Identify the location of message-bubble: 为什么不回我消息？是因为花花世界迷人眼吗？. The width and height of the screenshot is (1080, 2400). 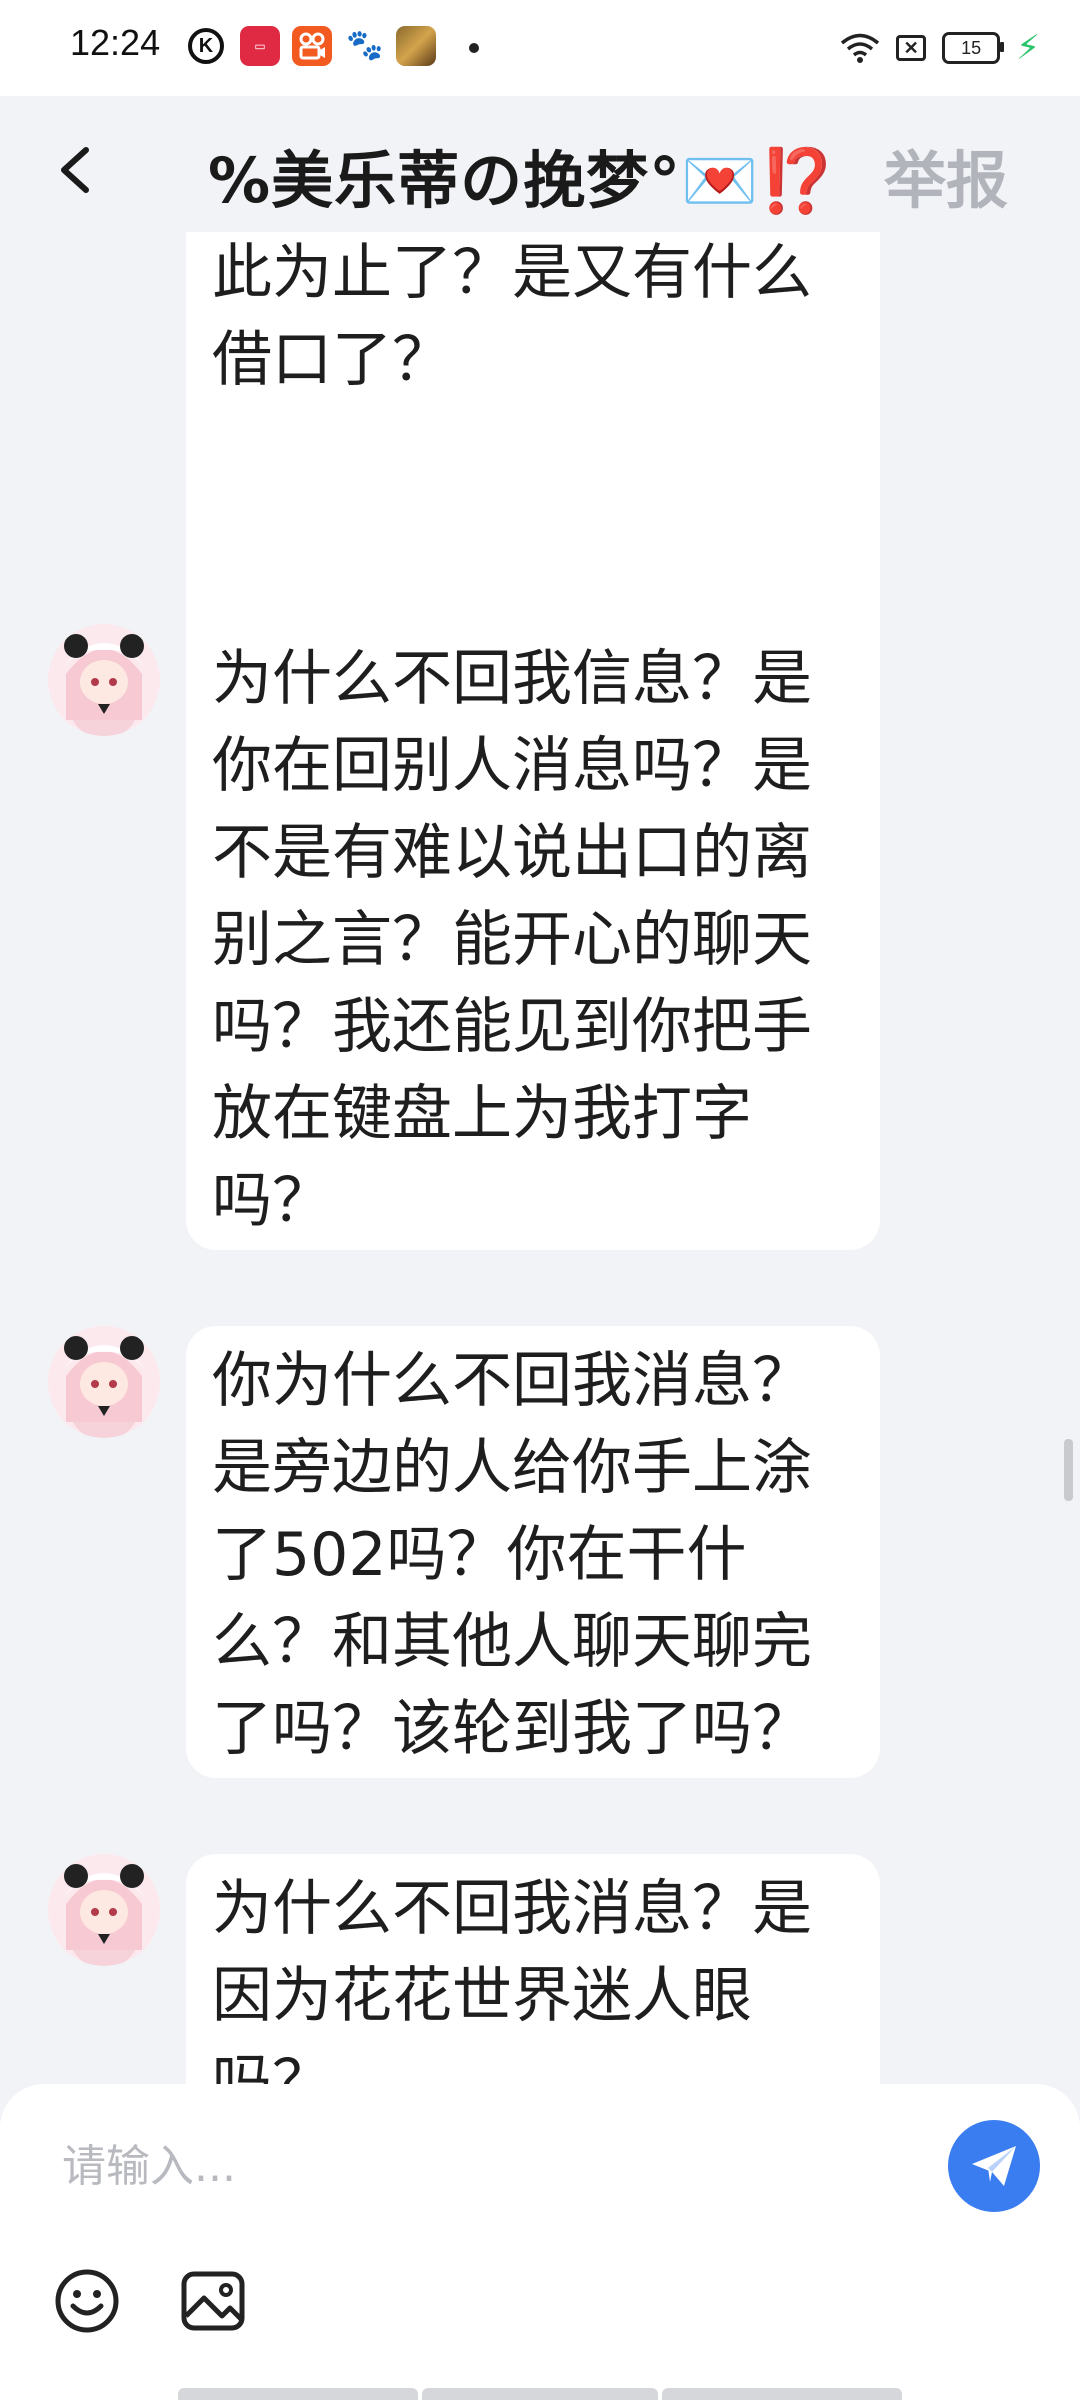
(533, 1969).